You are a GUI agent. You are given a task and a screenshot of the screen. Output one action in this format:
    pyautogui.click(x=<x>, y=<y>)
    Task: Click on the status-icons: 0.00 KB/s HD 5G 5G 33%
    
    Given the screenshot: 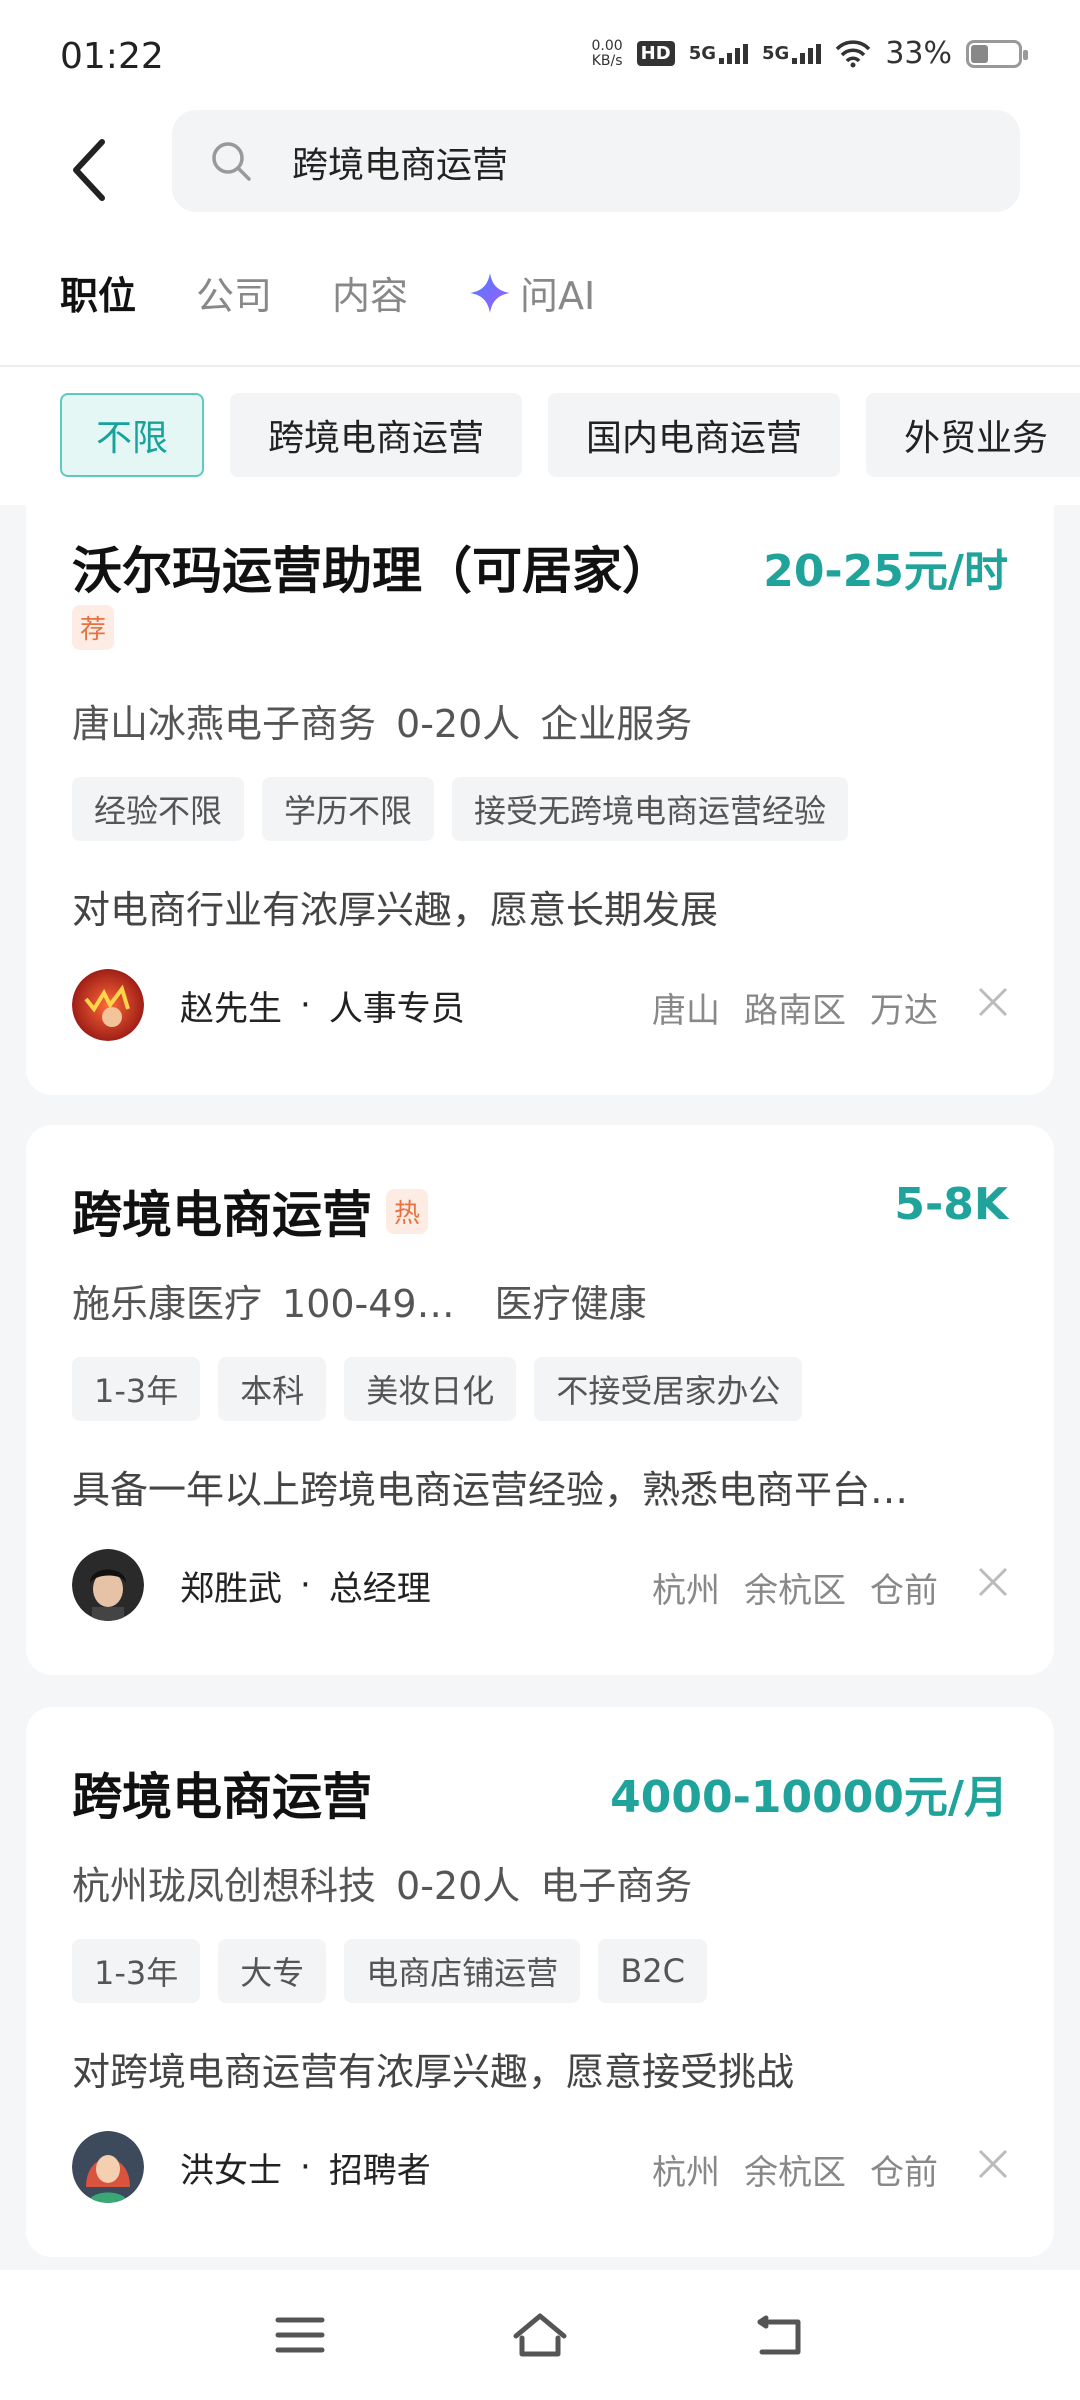 What is the action you would take?
    pyautogui.click(x=809, y=53)
    